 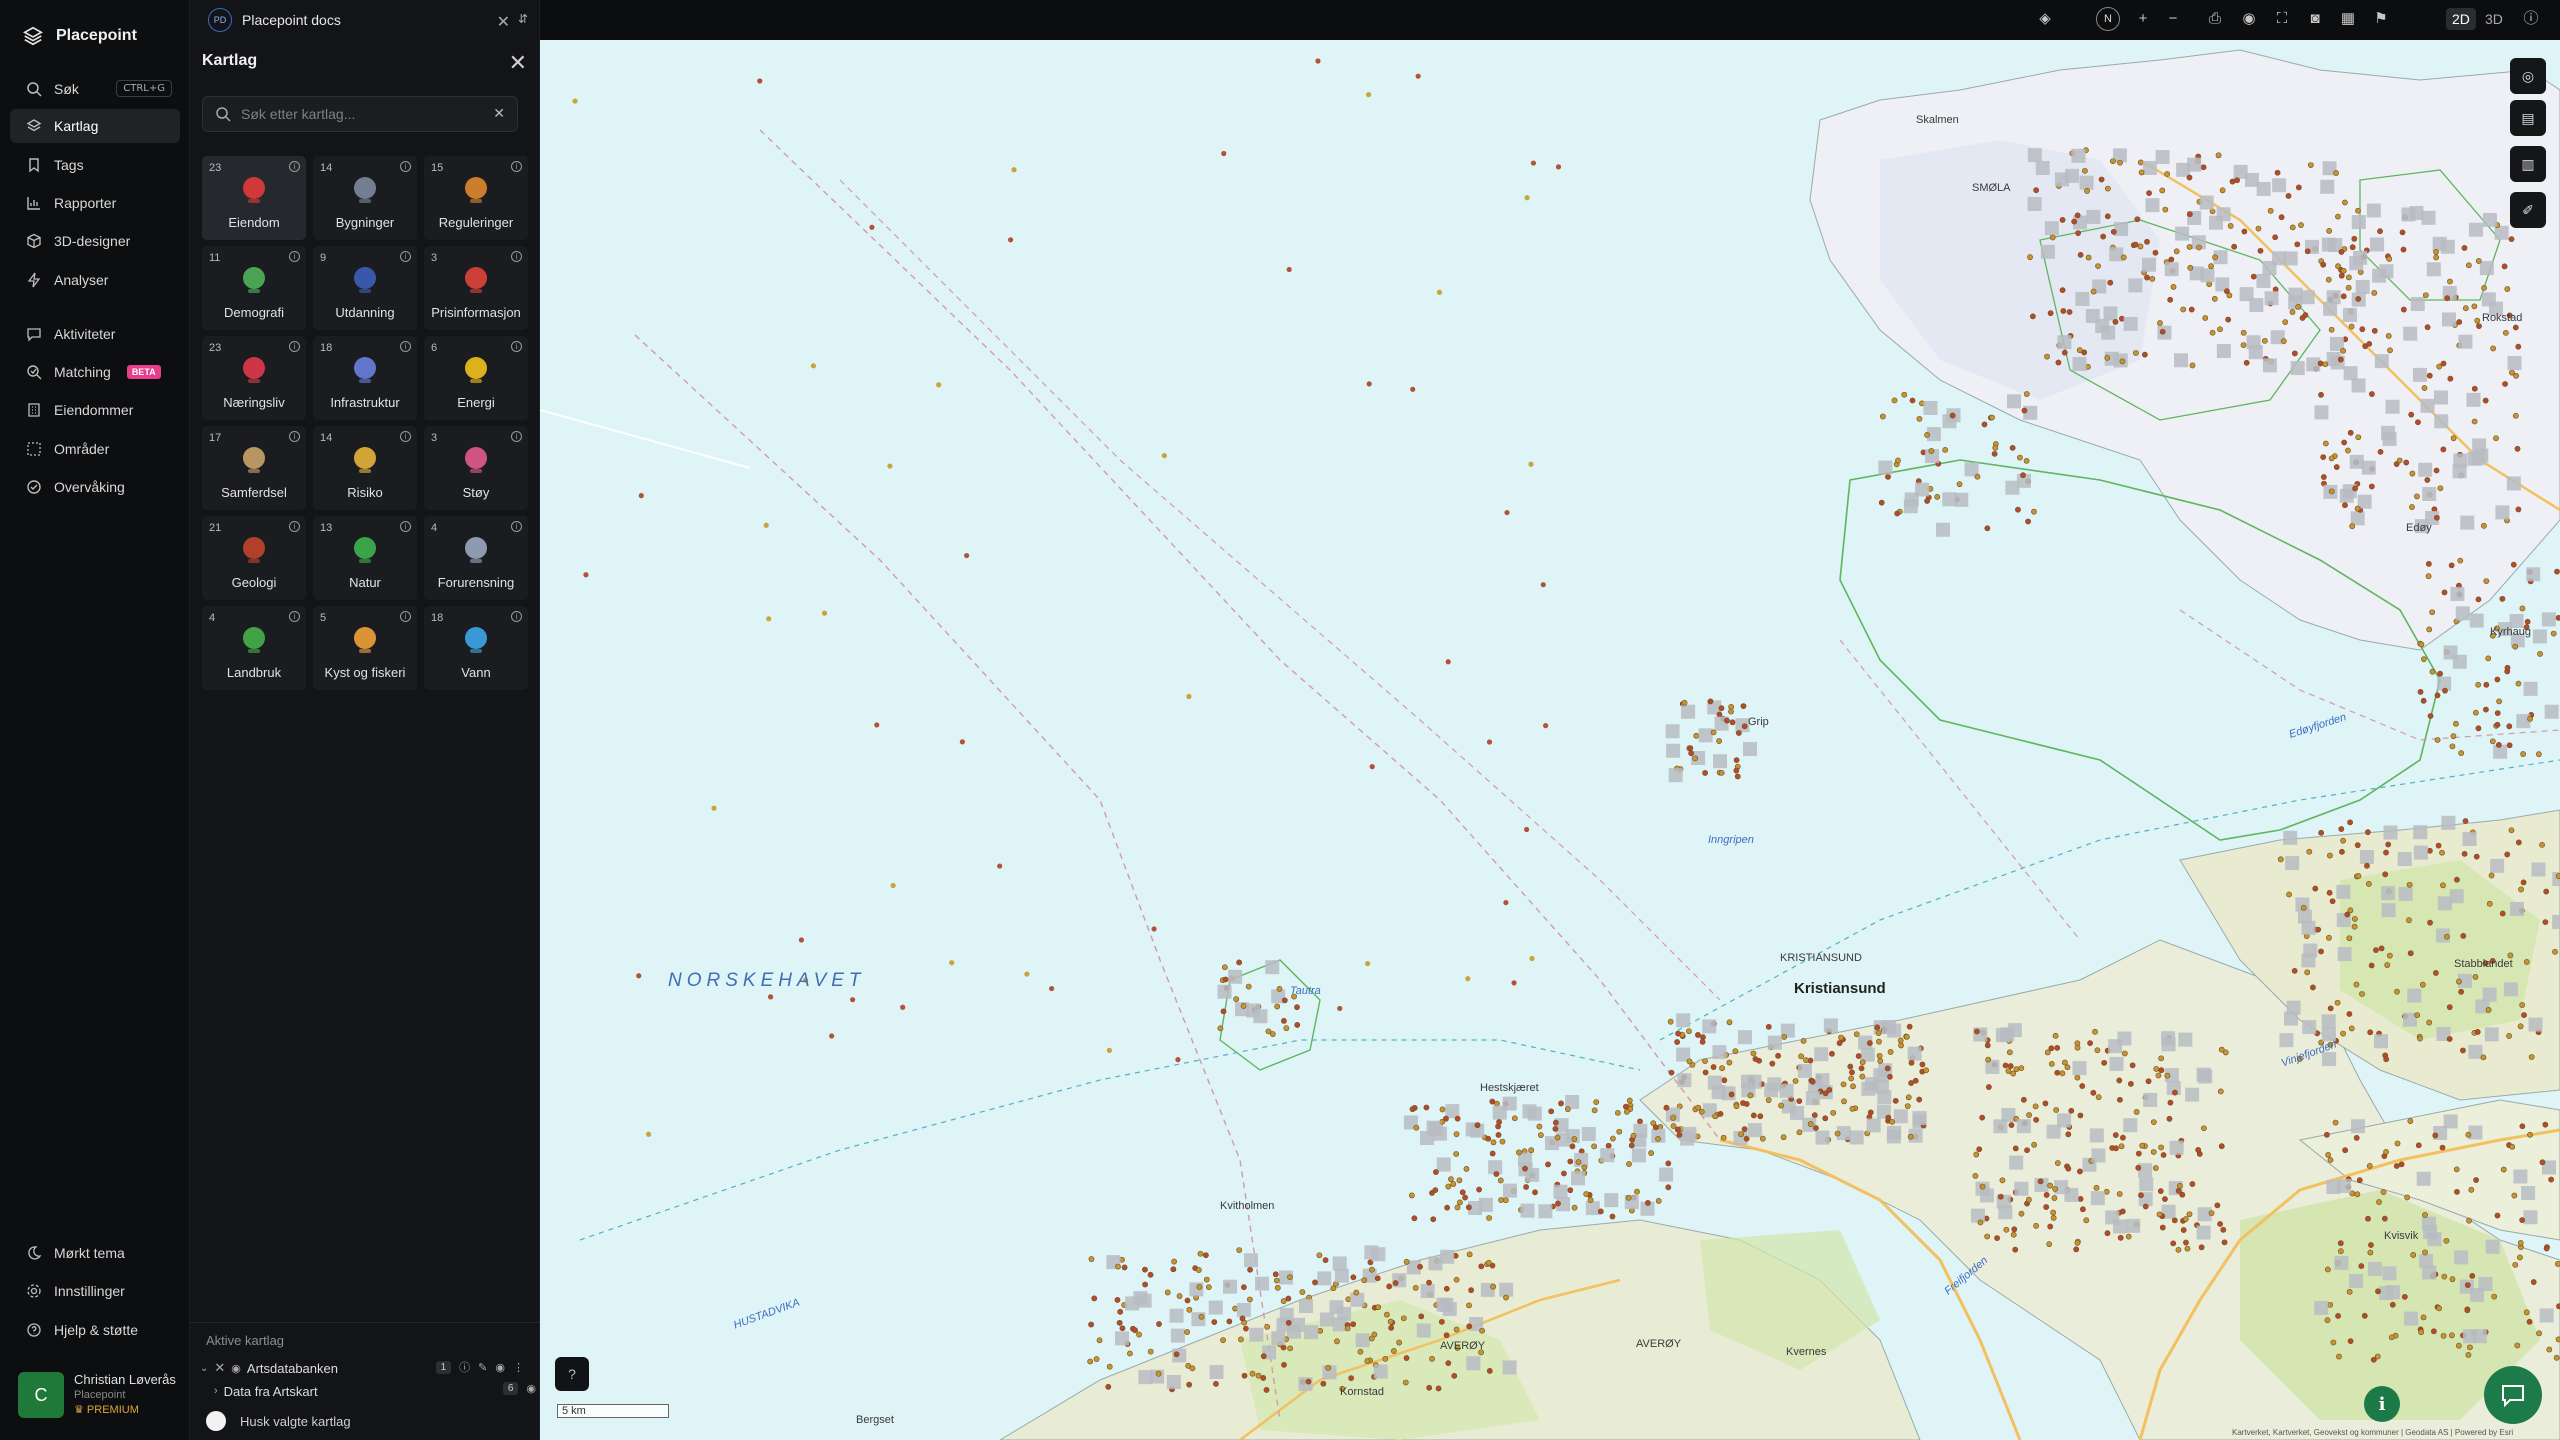 I want to click on layer-category-tile: 18 i Infrastruktur, so click(x=365, y=378).